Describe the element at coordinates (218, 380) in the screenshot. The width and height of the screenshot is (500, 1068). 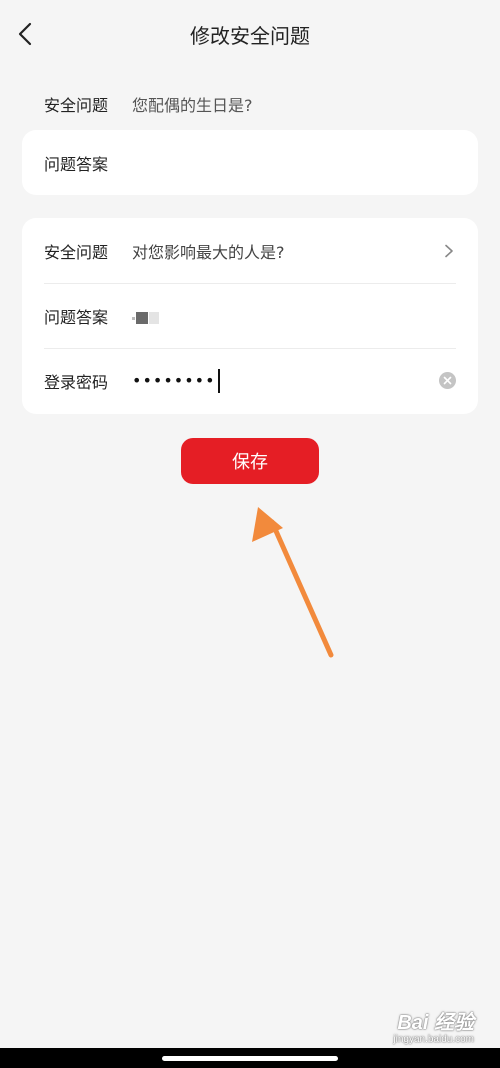
I see `text-cursor` at that location.